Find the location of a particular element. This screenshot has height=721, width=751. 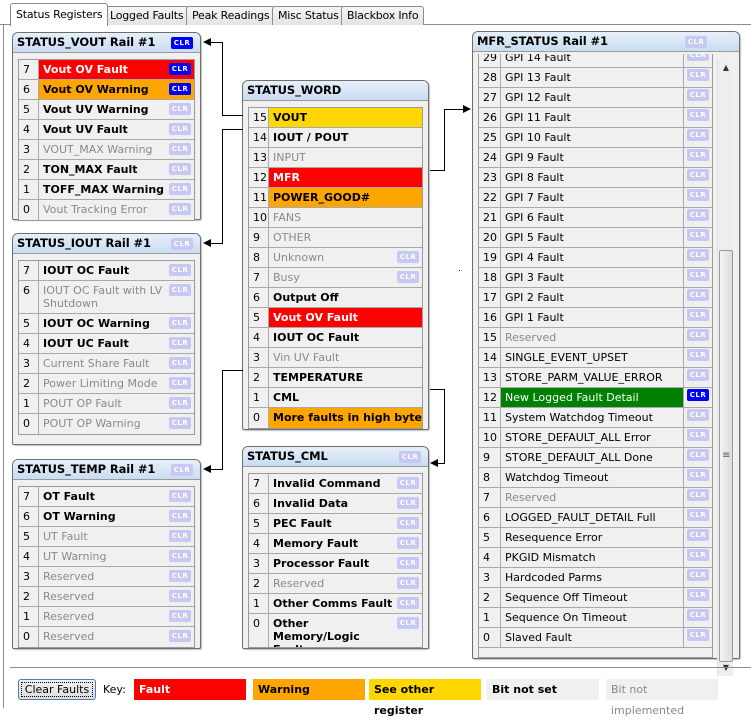

bit-label-gpi-10-fault: GPI 10 Fault is located at coordinates (592, 137).